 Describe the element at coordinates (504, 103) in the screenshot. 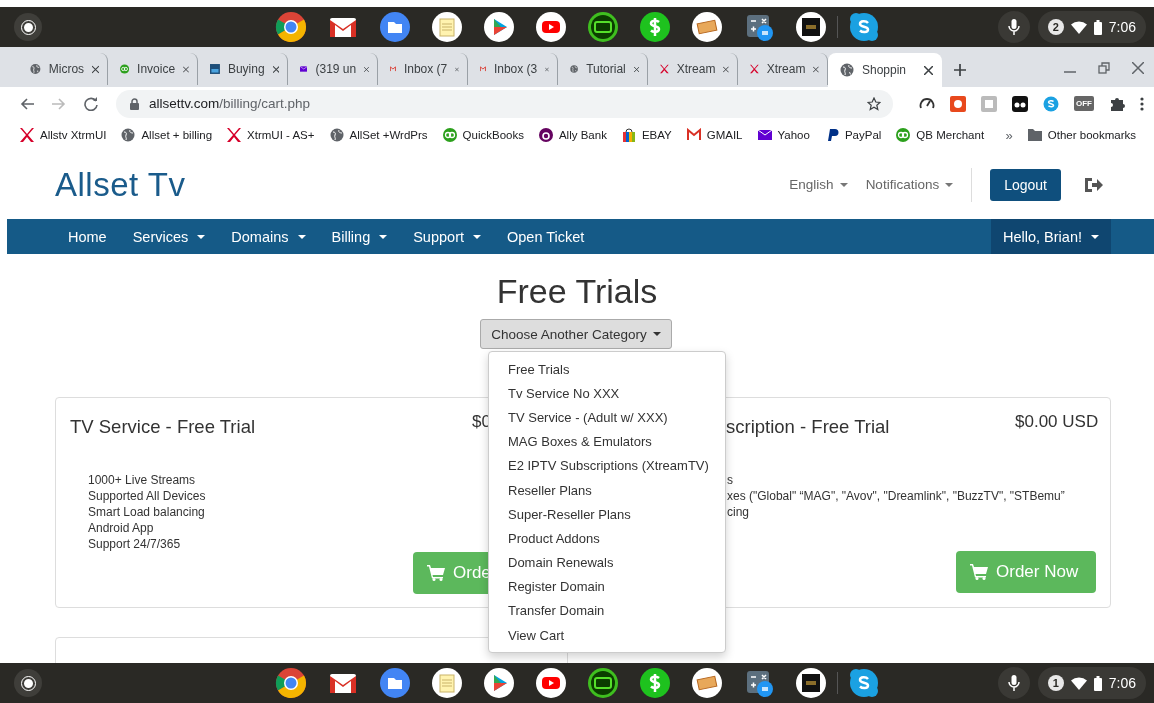

I see `address-bar: allsettv.com/billing/cart.php` at that location.